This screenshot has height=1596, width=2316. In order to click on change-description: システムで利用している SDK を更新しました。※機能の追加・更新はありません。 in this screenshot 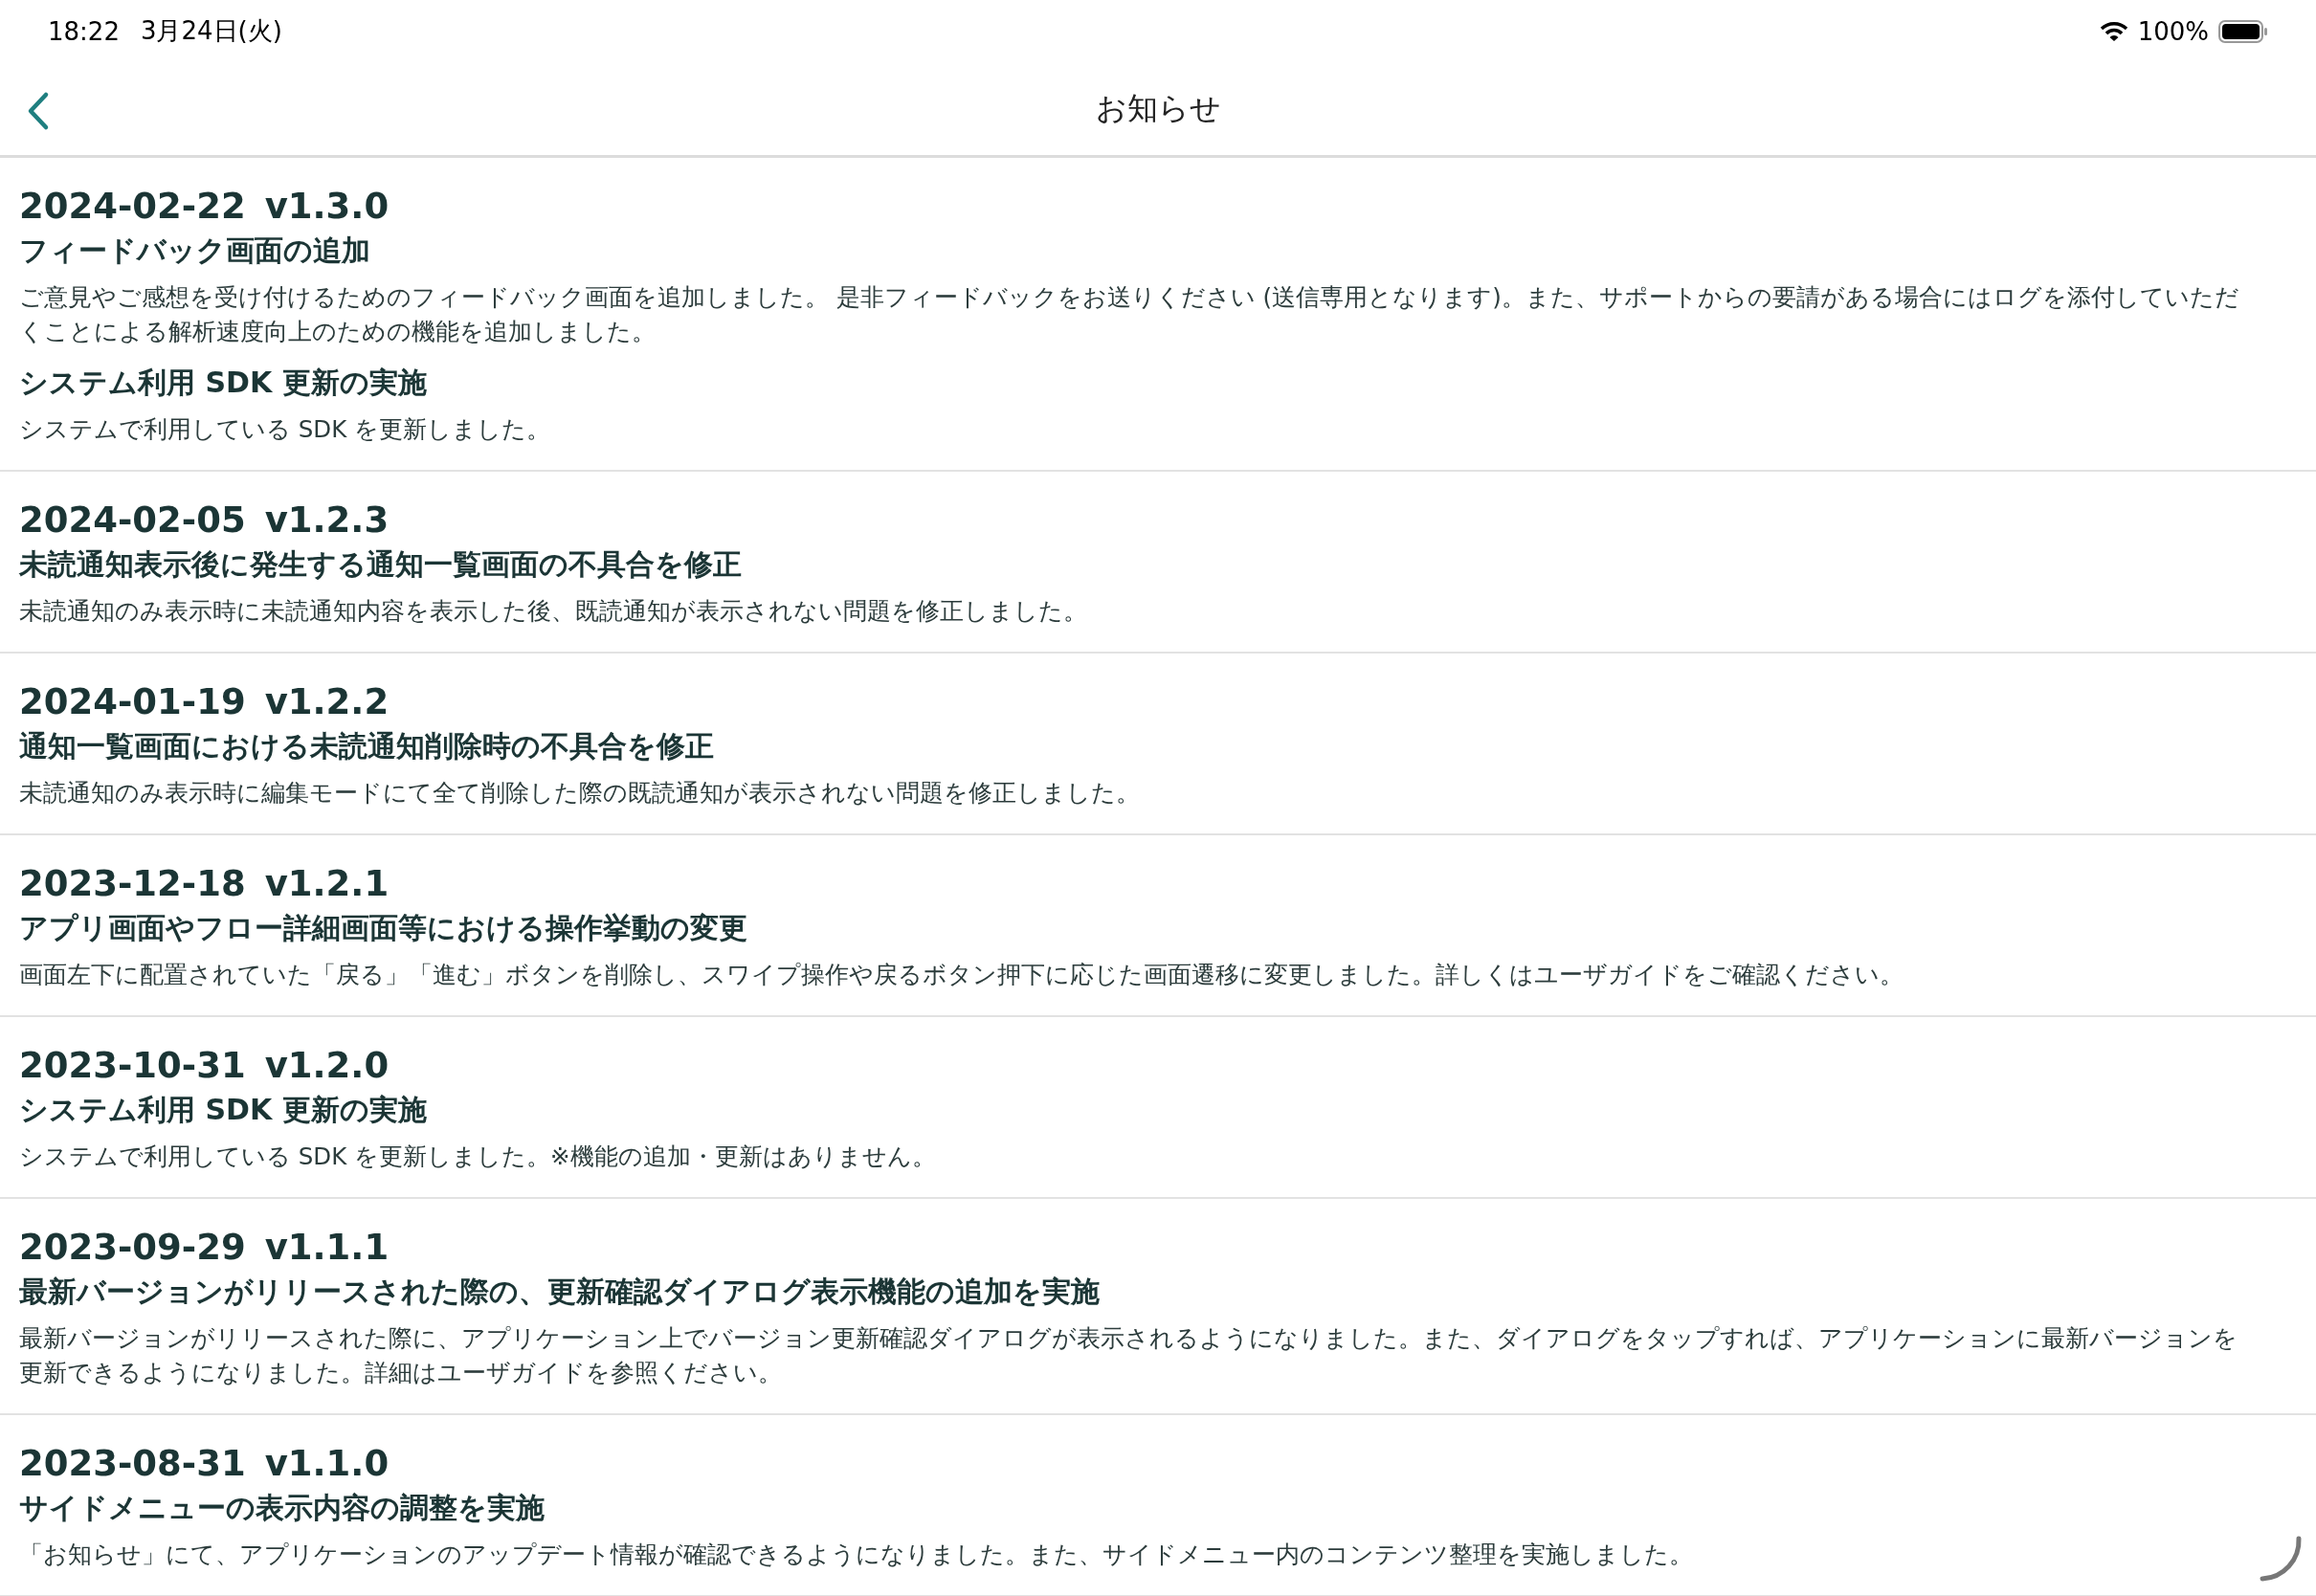, I will do `click(477, 1157)`.